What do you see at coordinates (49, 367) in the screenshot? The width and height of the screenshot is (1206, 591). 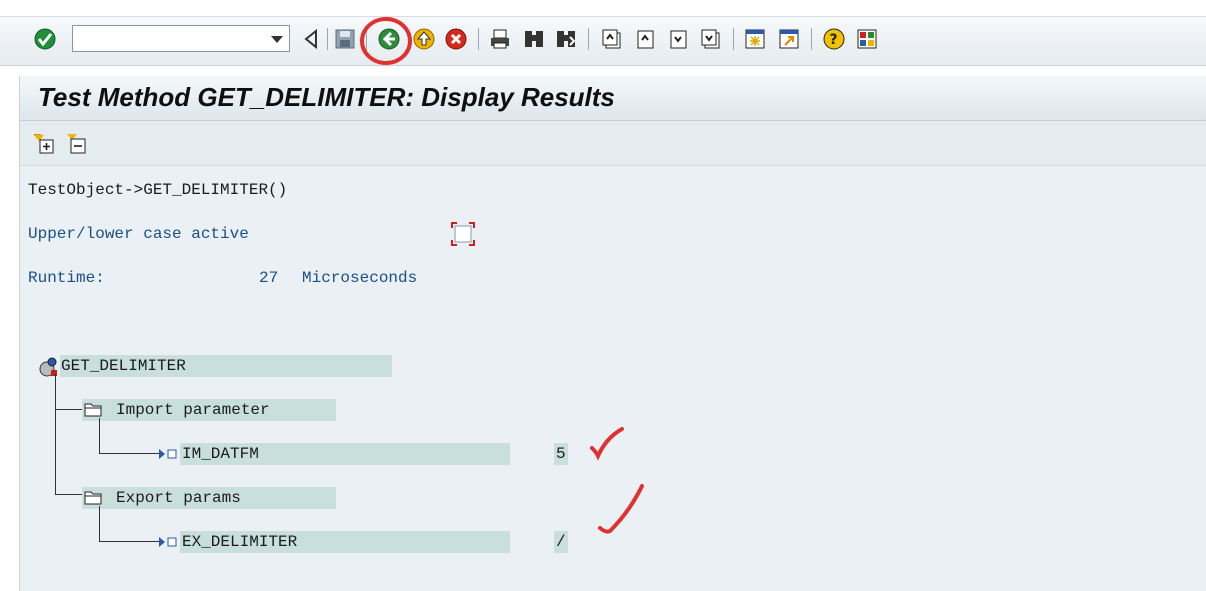 I see `method-icon` at bounding box center [49, 367].